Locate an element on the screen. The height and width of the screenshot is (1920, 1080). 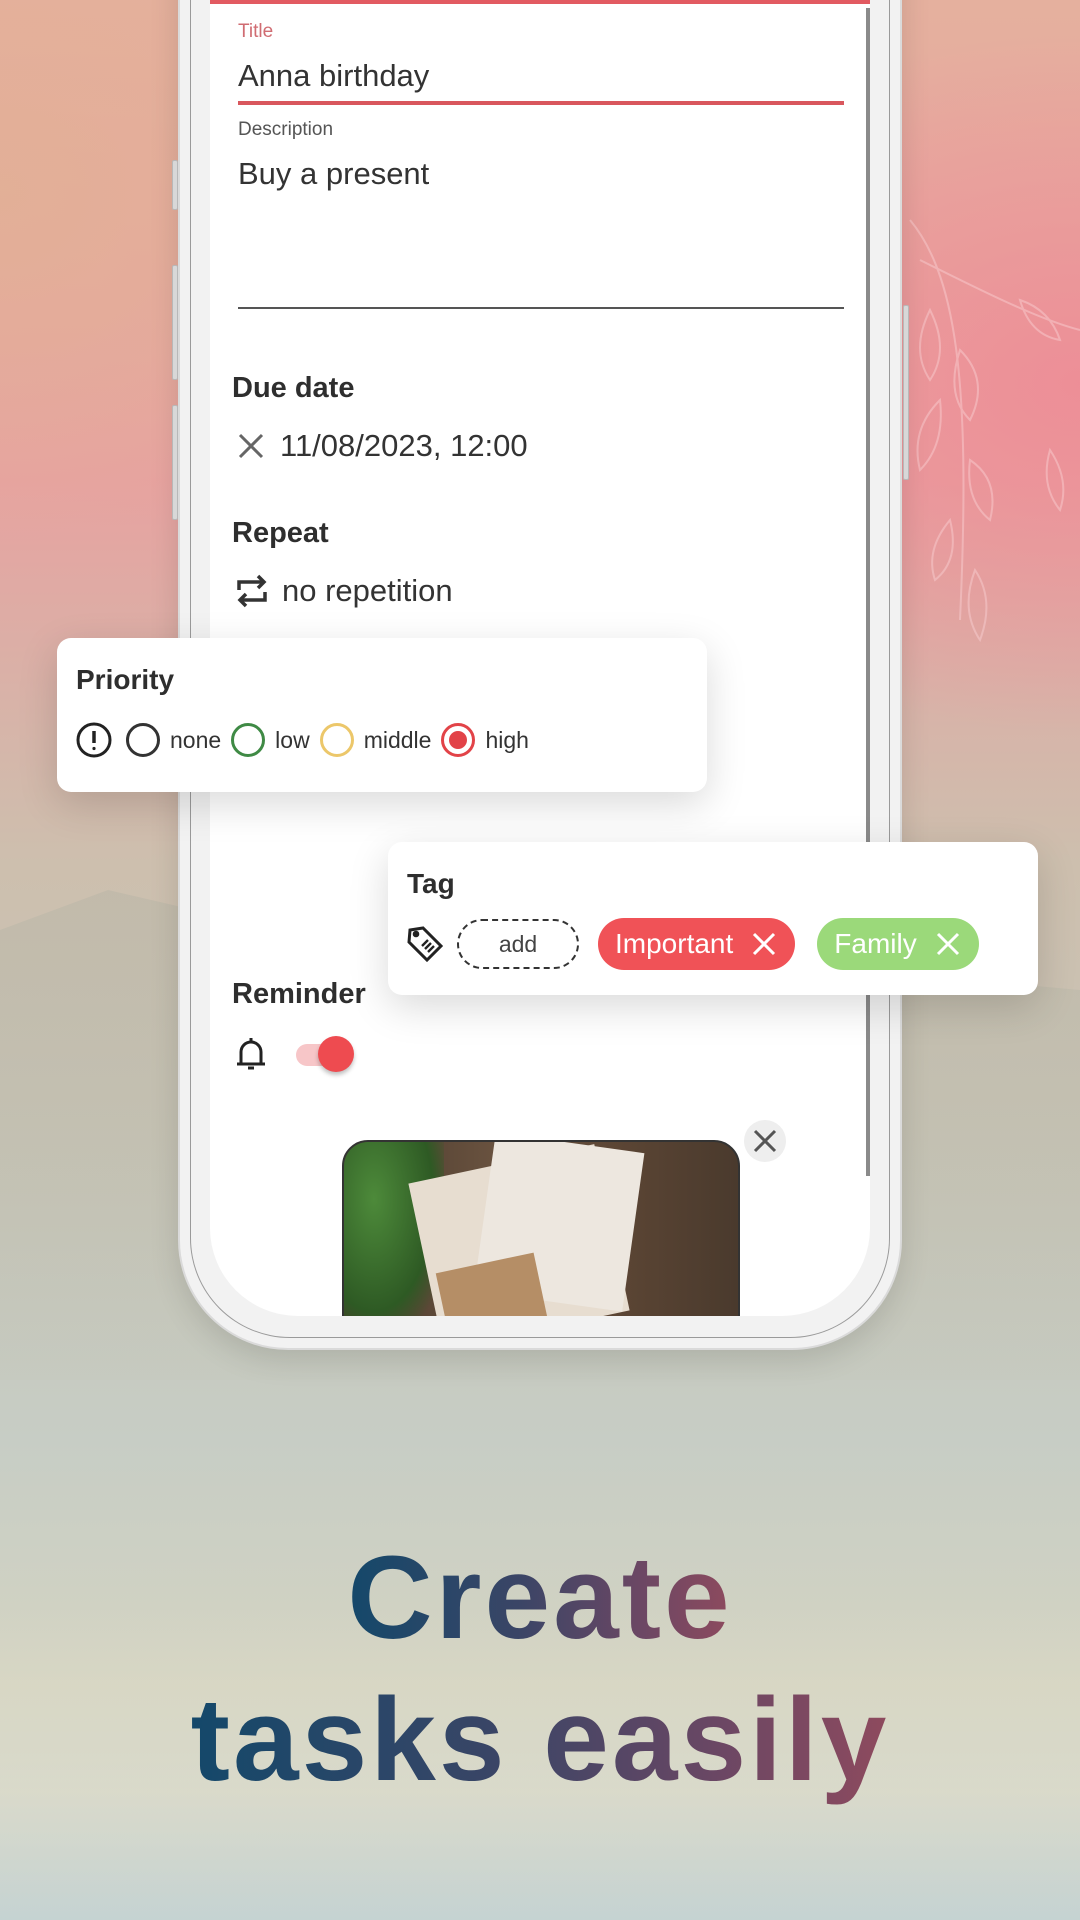
title-label: Title is located at coordinates (256, 31).